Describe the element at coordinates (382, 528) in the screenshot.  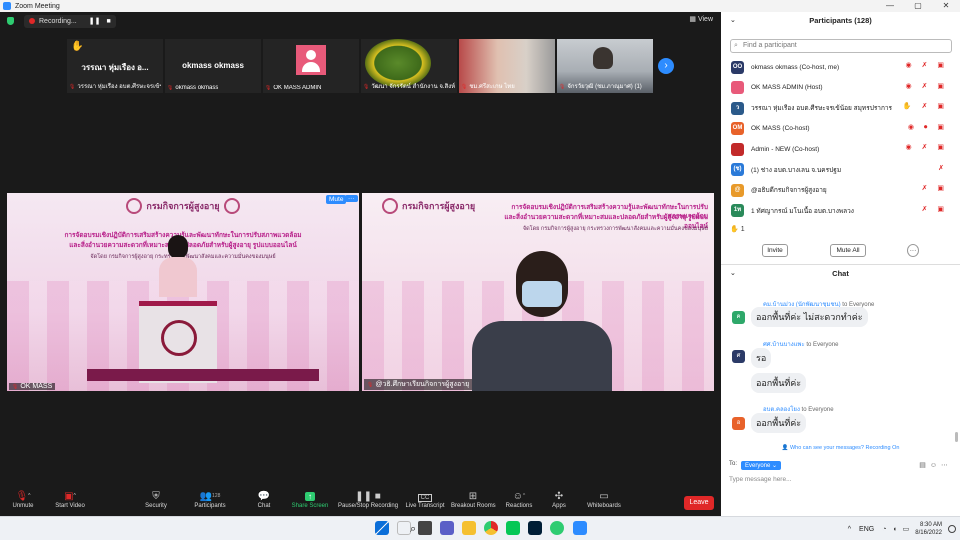
I see `windows-start-icon` at that location.